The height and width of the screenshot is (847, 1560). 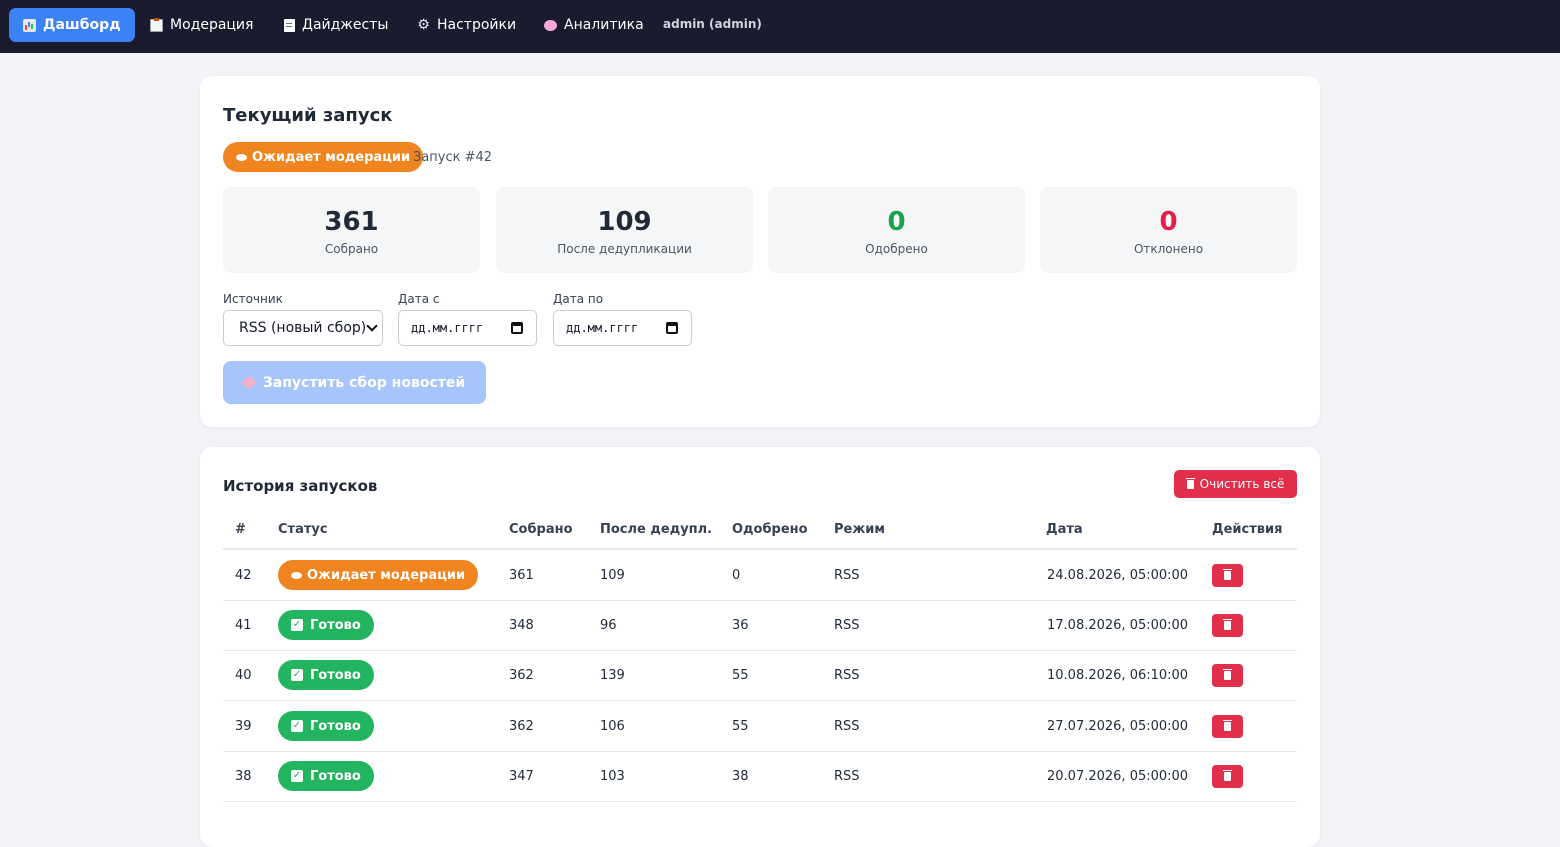 What do you see at coordinates (736, 575) in the screenshot?
I see `row-approved: 0` at bounding box center [736, 575].